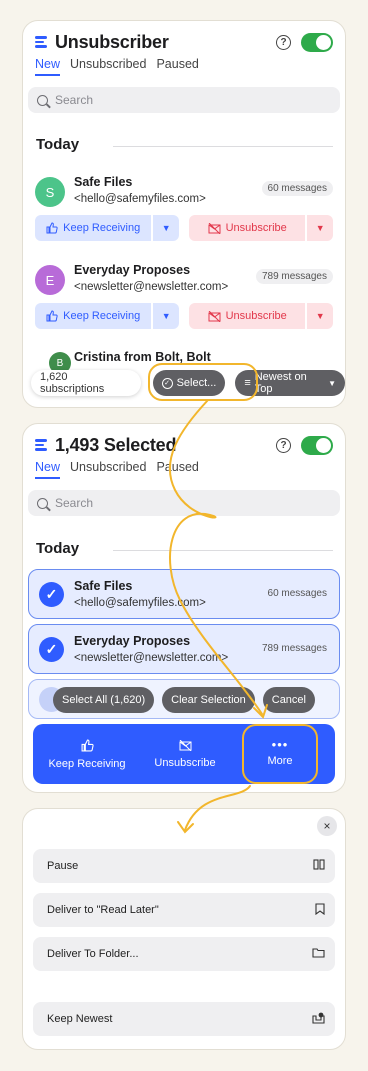  I want to click on menu-item-label: Keep Newest, so click(80, 1019).